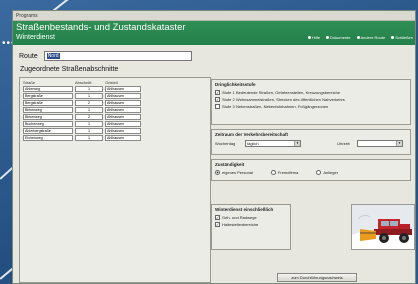 The image size is (418, 284). I want to click on table-row: Buchenweg 1 Ahlhausen, so click(115, 124).